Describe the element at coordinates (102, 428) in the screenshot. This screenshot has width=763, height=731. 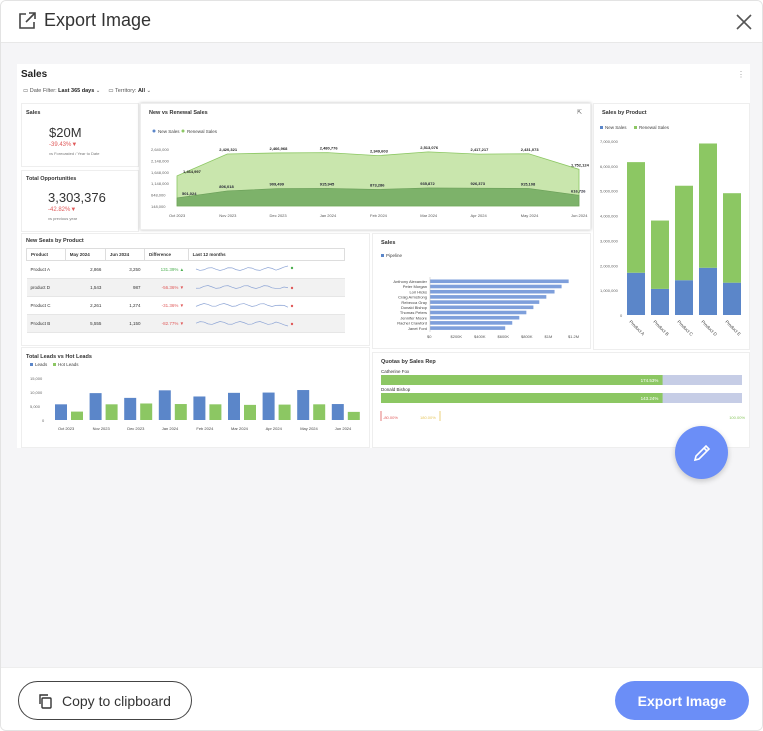
I see `x-tick-label: Nov 2023` at that location.